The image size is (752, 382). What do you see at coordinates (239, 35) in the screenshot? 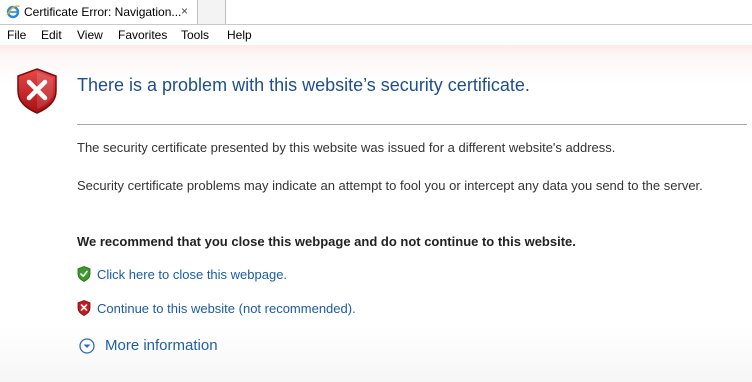
I see `menu-help: Help` at bounding box center [239, 35].